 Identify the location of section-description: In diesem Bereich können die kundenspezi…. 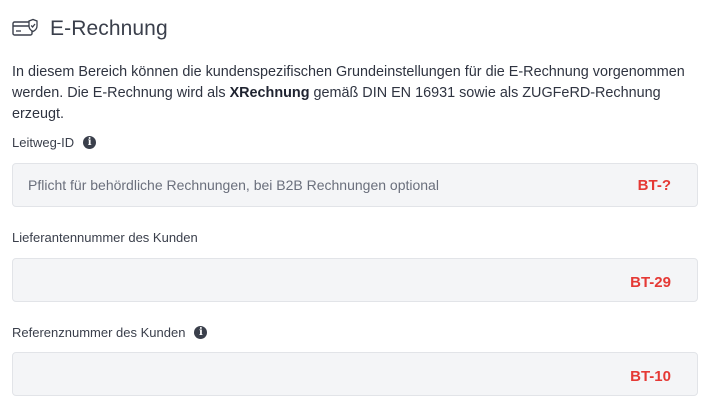
(357, 93).